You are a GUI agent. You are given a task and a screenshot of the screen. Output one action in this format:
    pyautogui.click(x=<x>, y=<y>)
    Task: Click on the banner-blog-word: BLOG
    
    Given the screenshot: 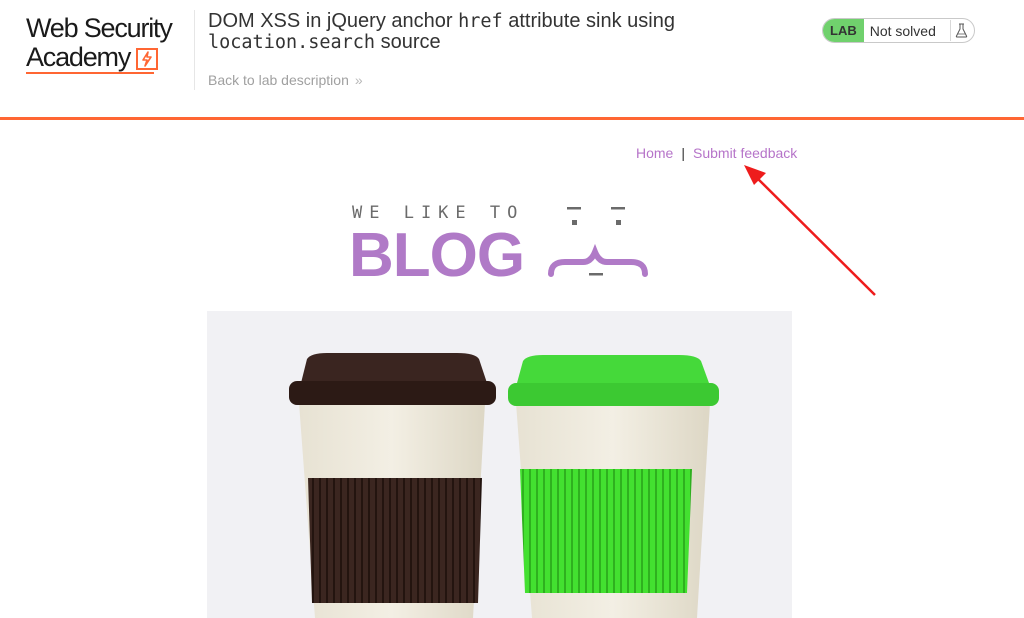 What is the action you would take?
    pyautogui.click(x=437, y=255)
    